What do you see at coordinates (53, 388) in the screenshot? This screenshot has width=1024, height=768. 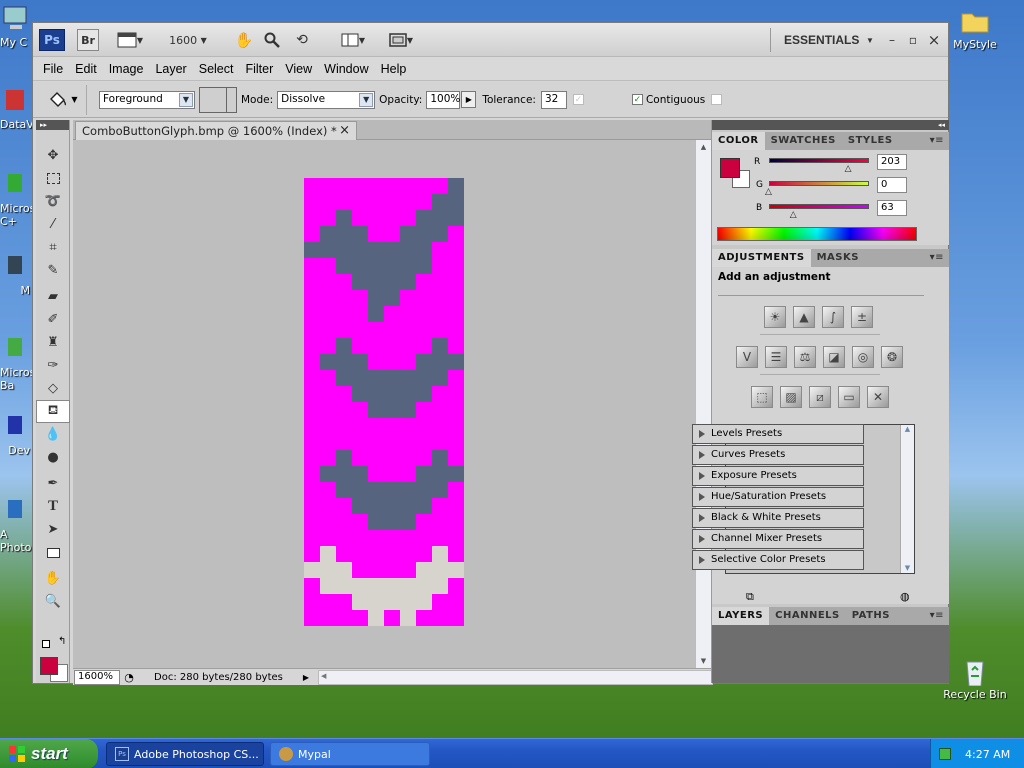 I see `eraser-tool: ◇` at bounding box center [53, 388].